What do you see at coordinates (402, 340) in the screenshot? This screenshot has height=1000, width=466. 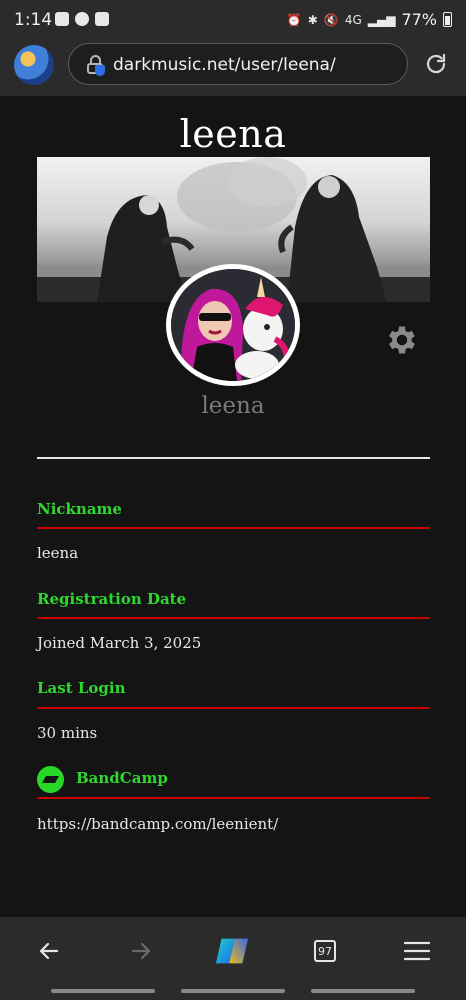 I see `gear-icon` at bounding box center [402, 340].